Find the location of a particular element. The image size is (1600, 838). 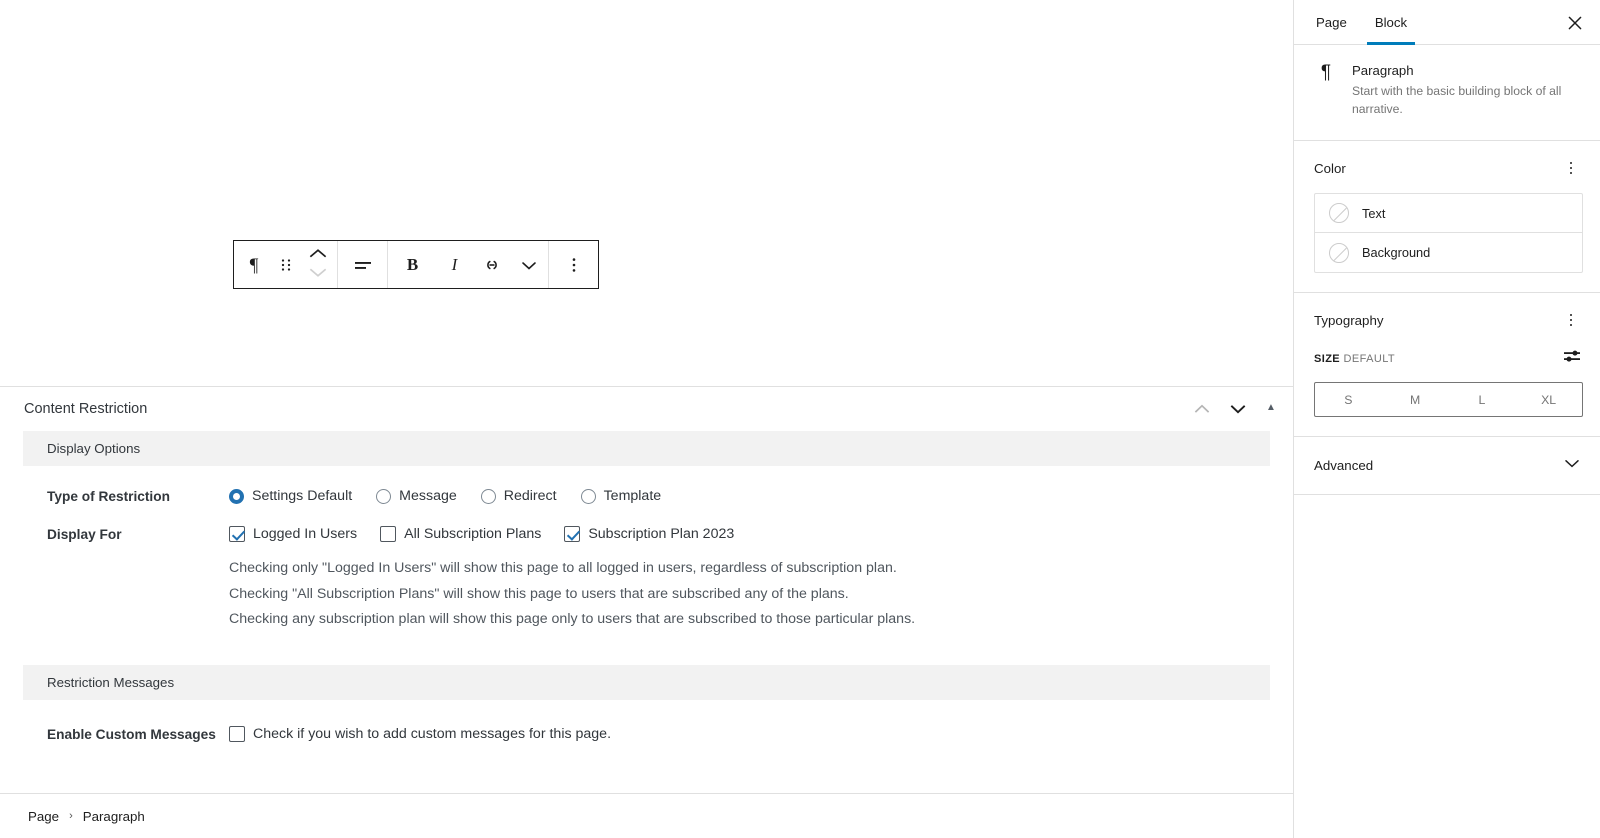

checkbox-label-subscription-plan-2023: Subscription Plan 2023 is located at coordinates (661, 534).